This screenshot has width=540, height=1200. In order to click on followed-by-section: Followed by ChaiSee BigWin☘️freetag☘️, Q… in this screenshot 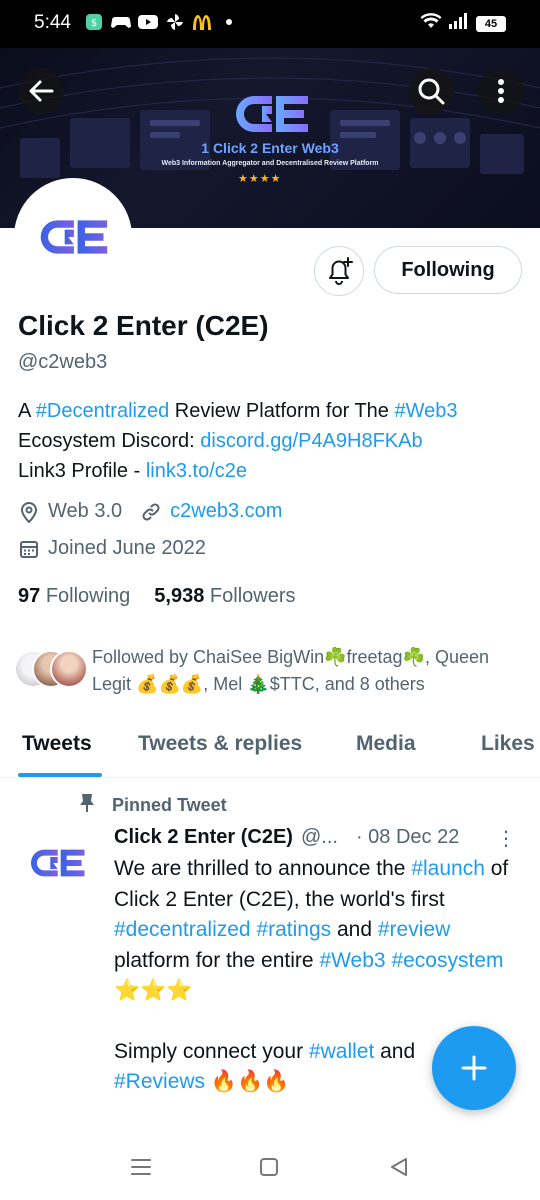, I will do `click(274, 672)`.